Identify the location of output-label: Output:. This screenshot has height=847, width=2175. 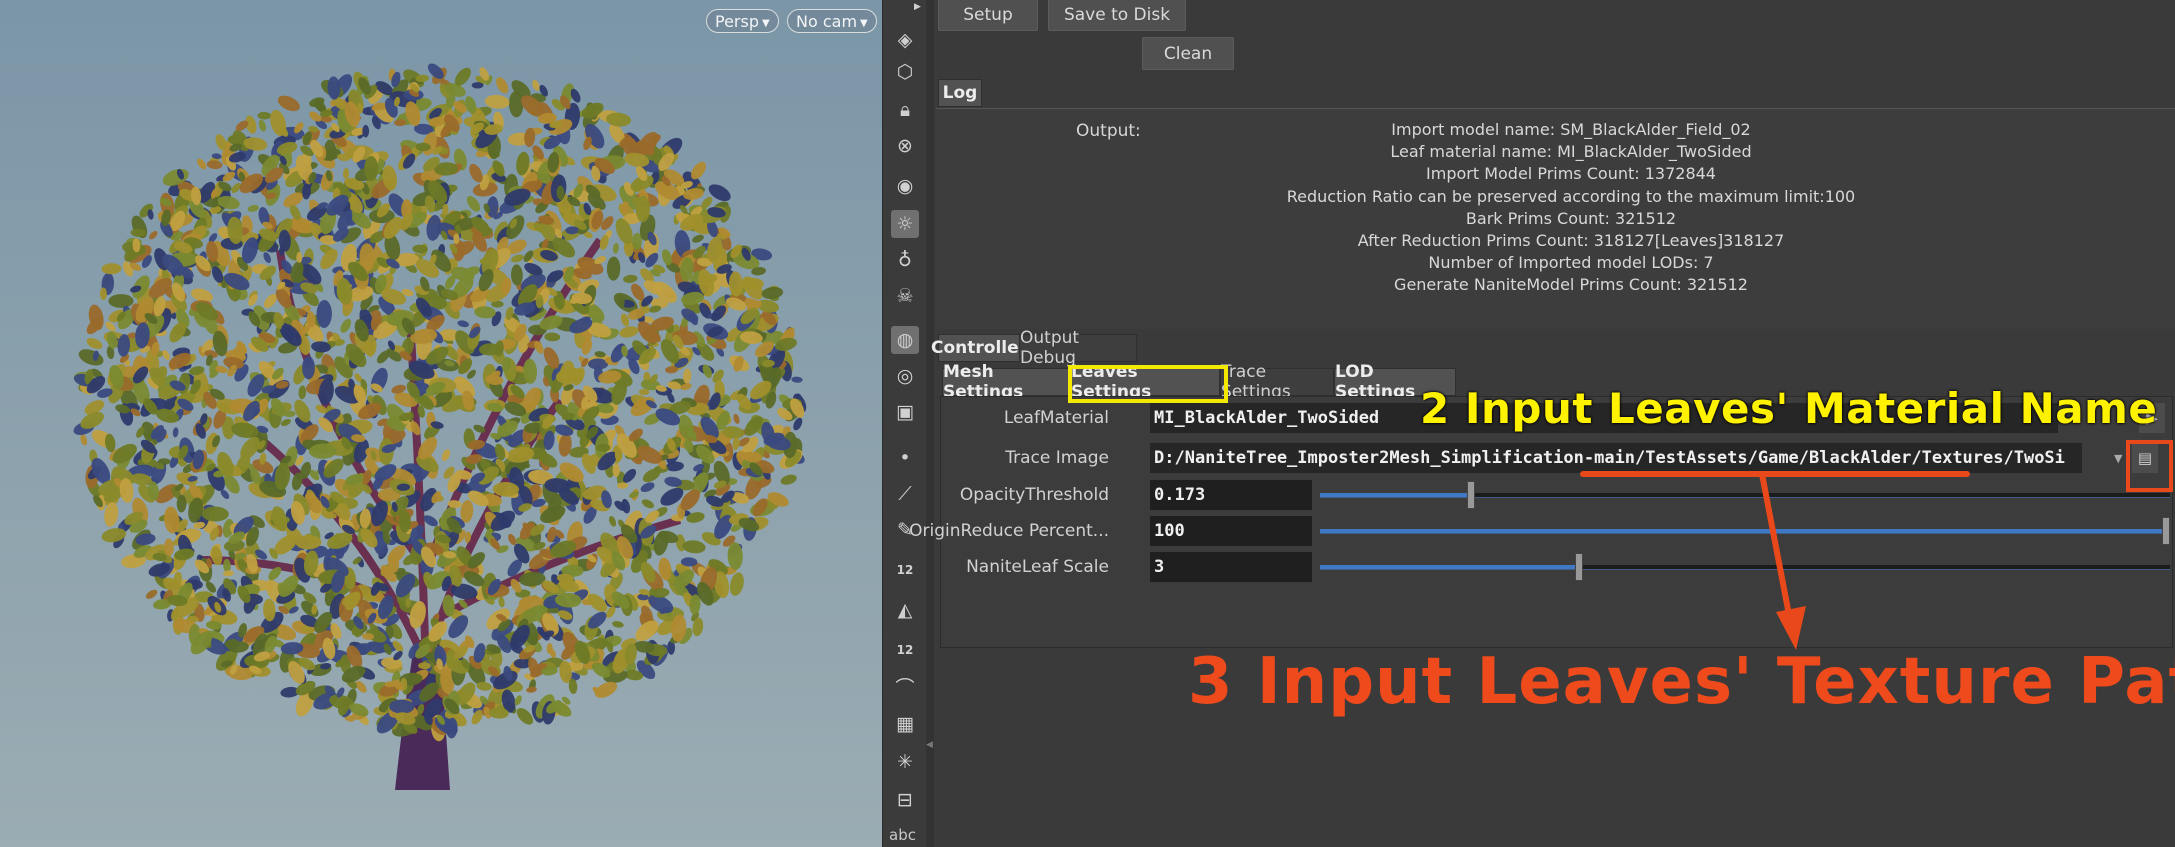
(1108, 131).